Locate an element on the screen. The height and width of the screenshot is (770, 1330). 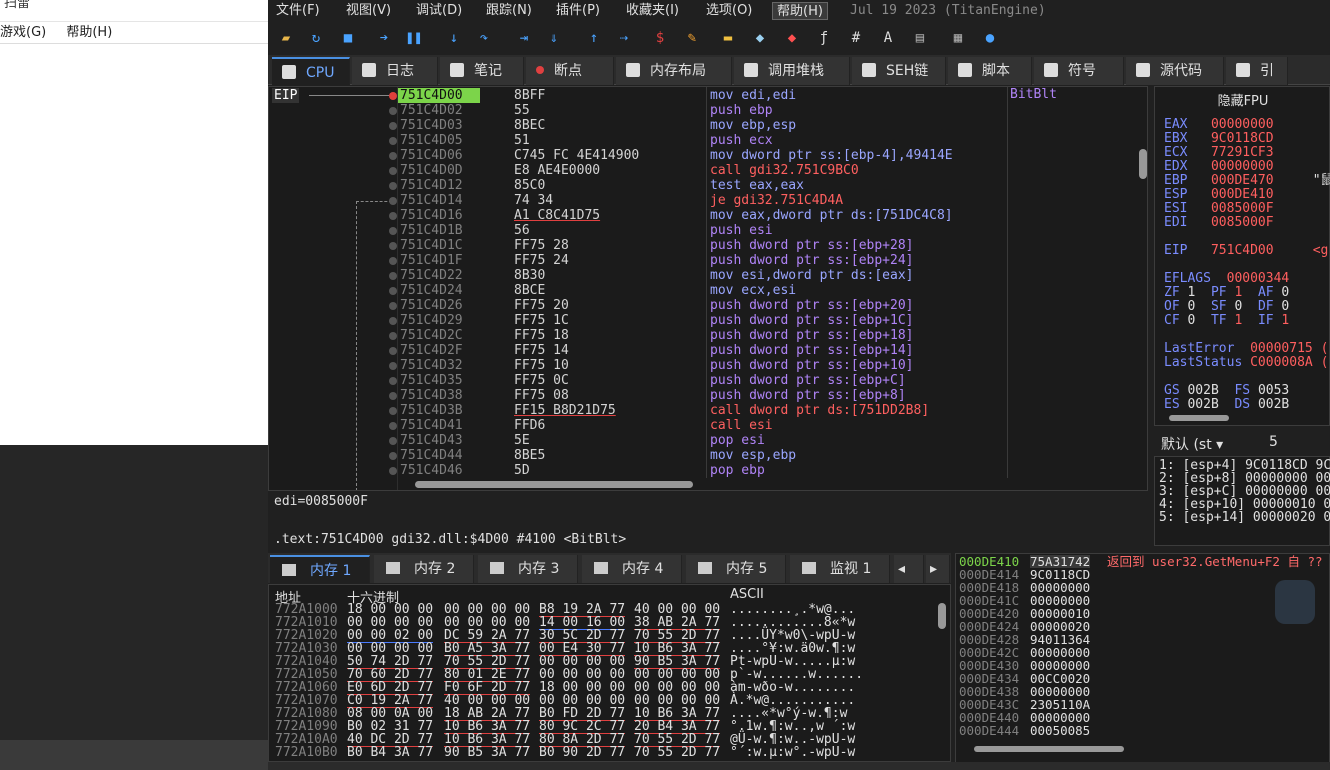
menu-item: 视图(V) is located at coordinates (368, 11).